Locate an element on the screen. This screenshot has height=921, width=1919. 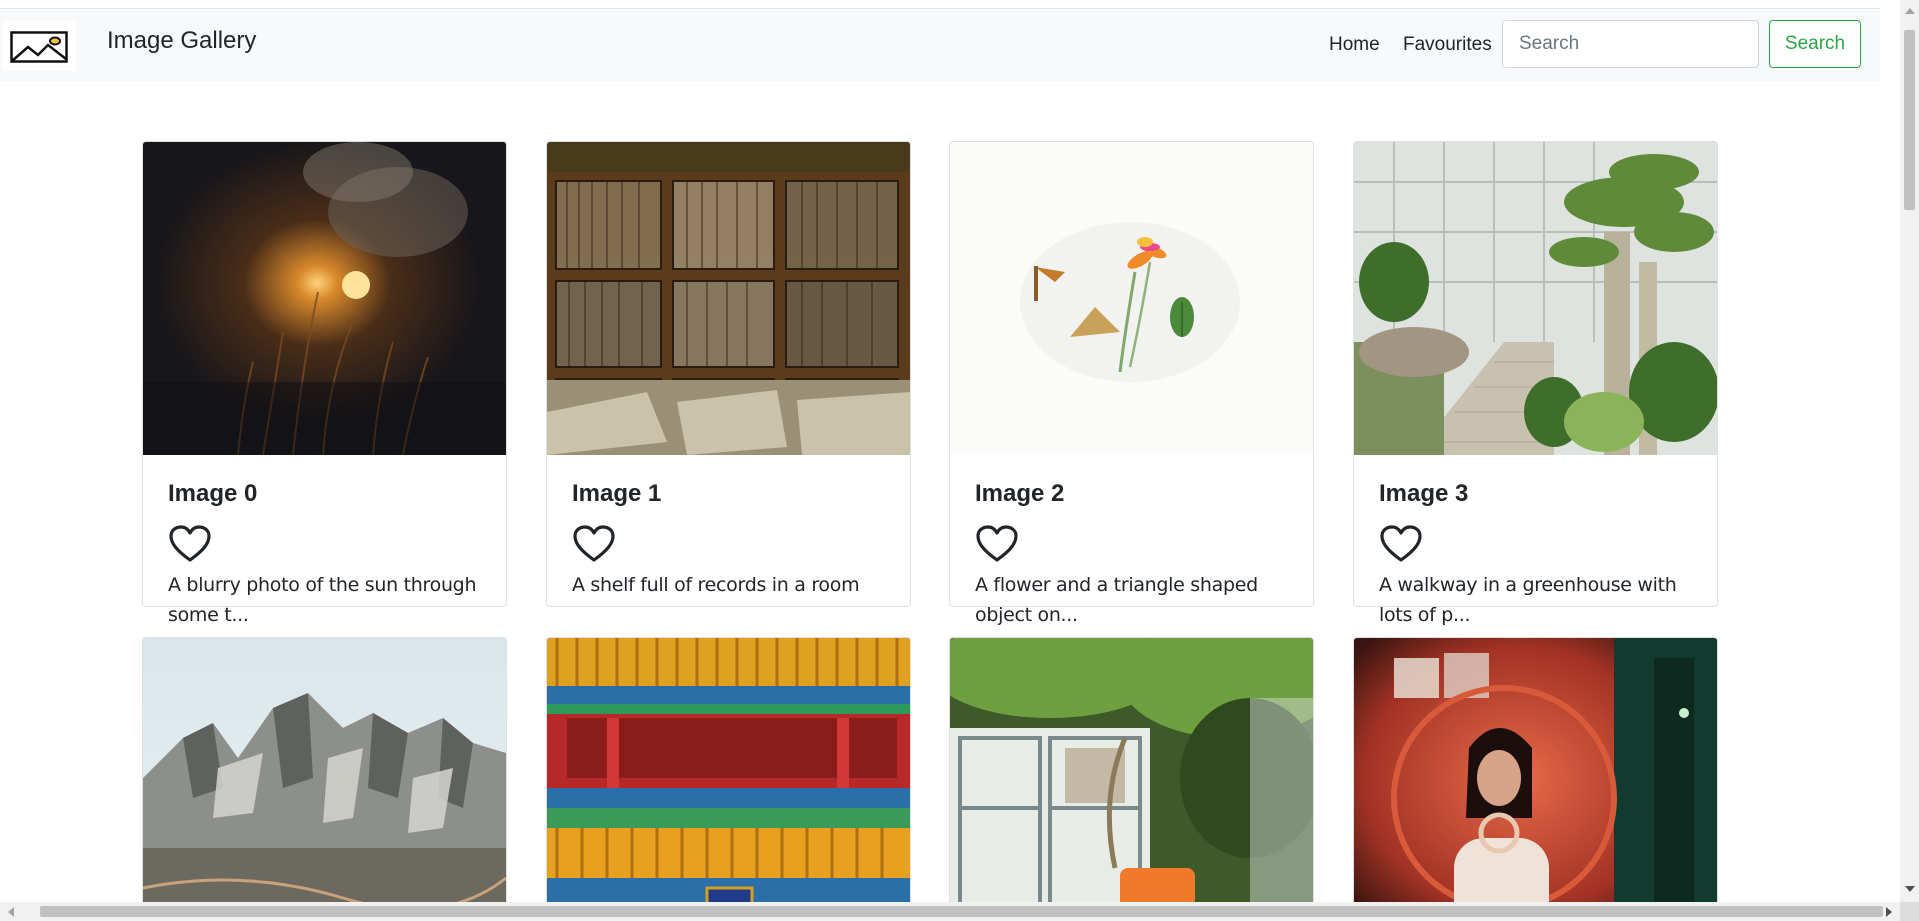
card-image-portrait is located at coordinates (1535, 770).